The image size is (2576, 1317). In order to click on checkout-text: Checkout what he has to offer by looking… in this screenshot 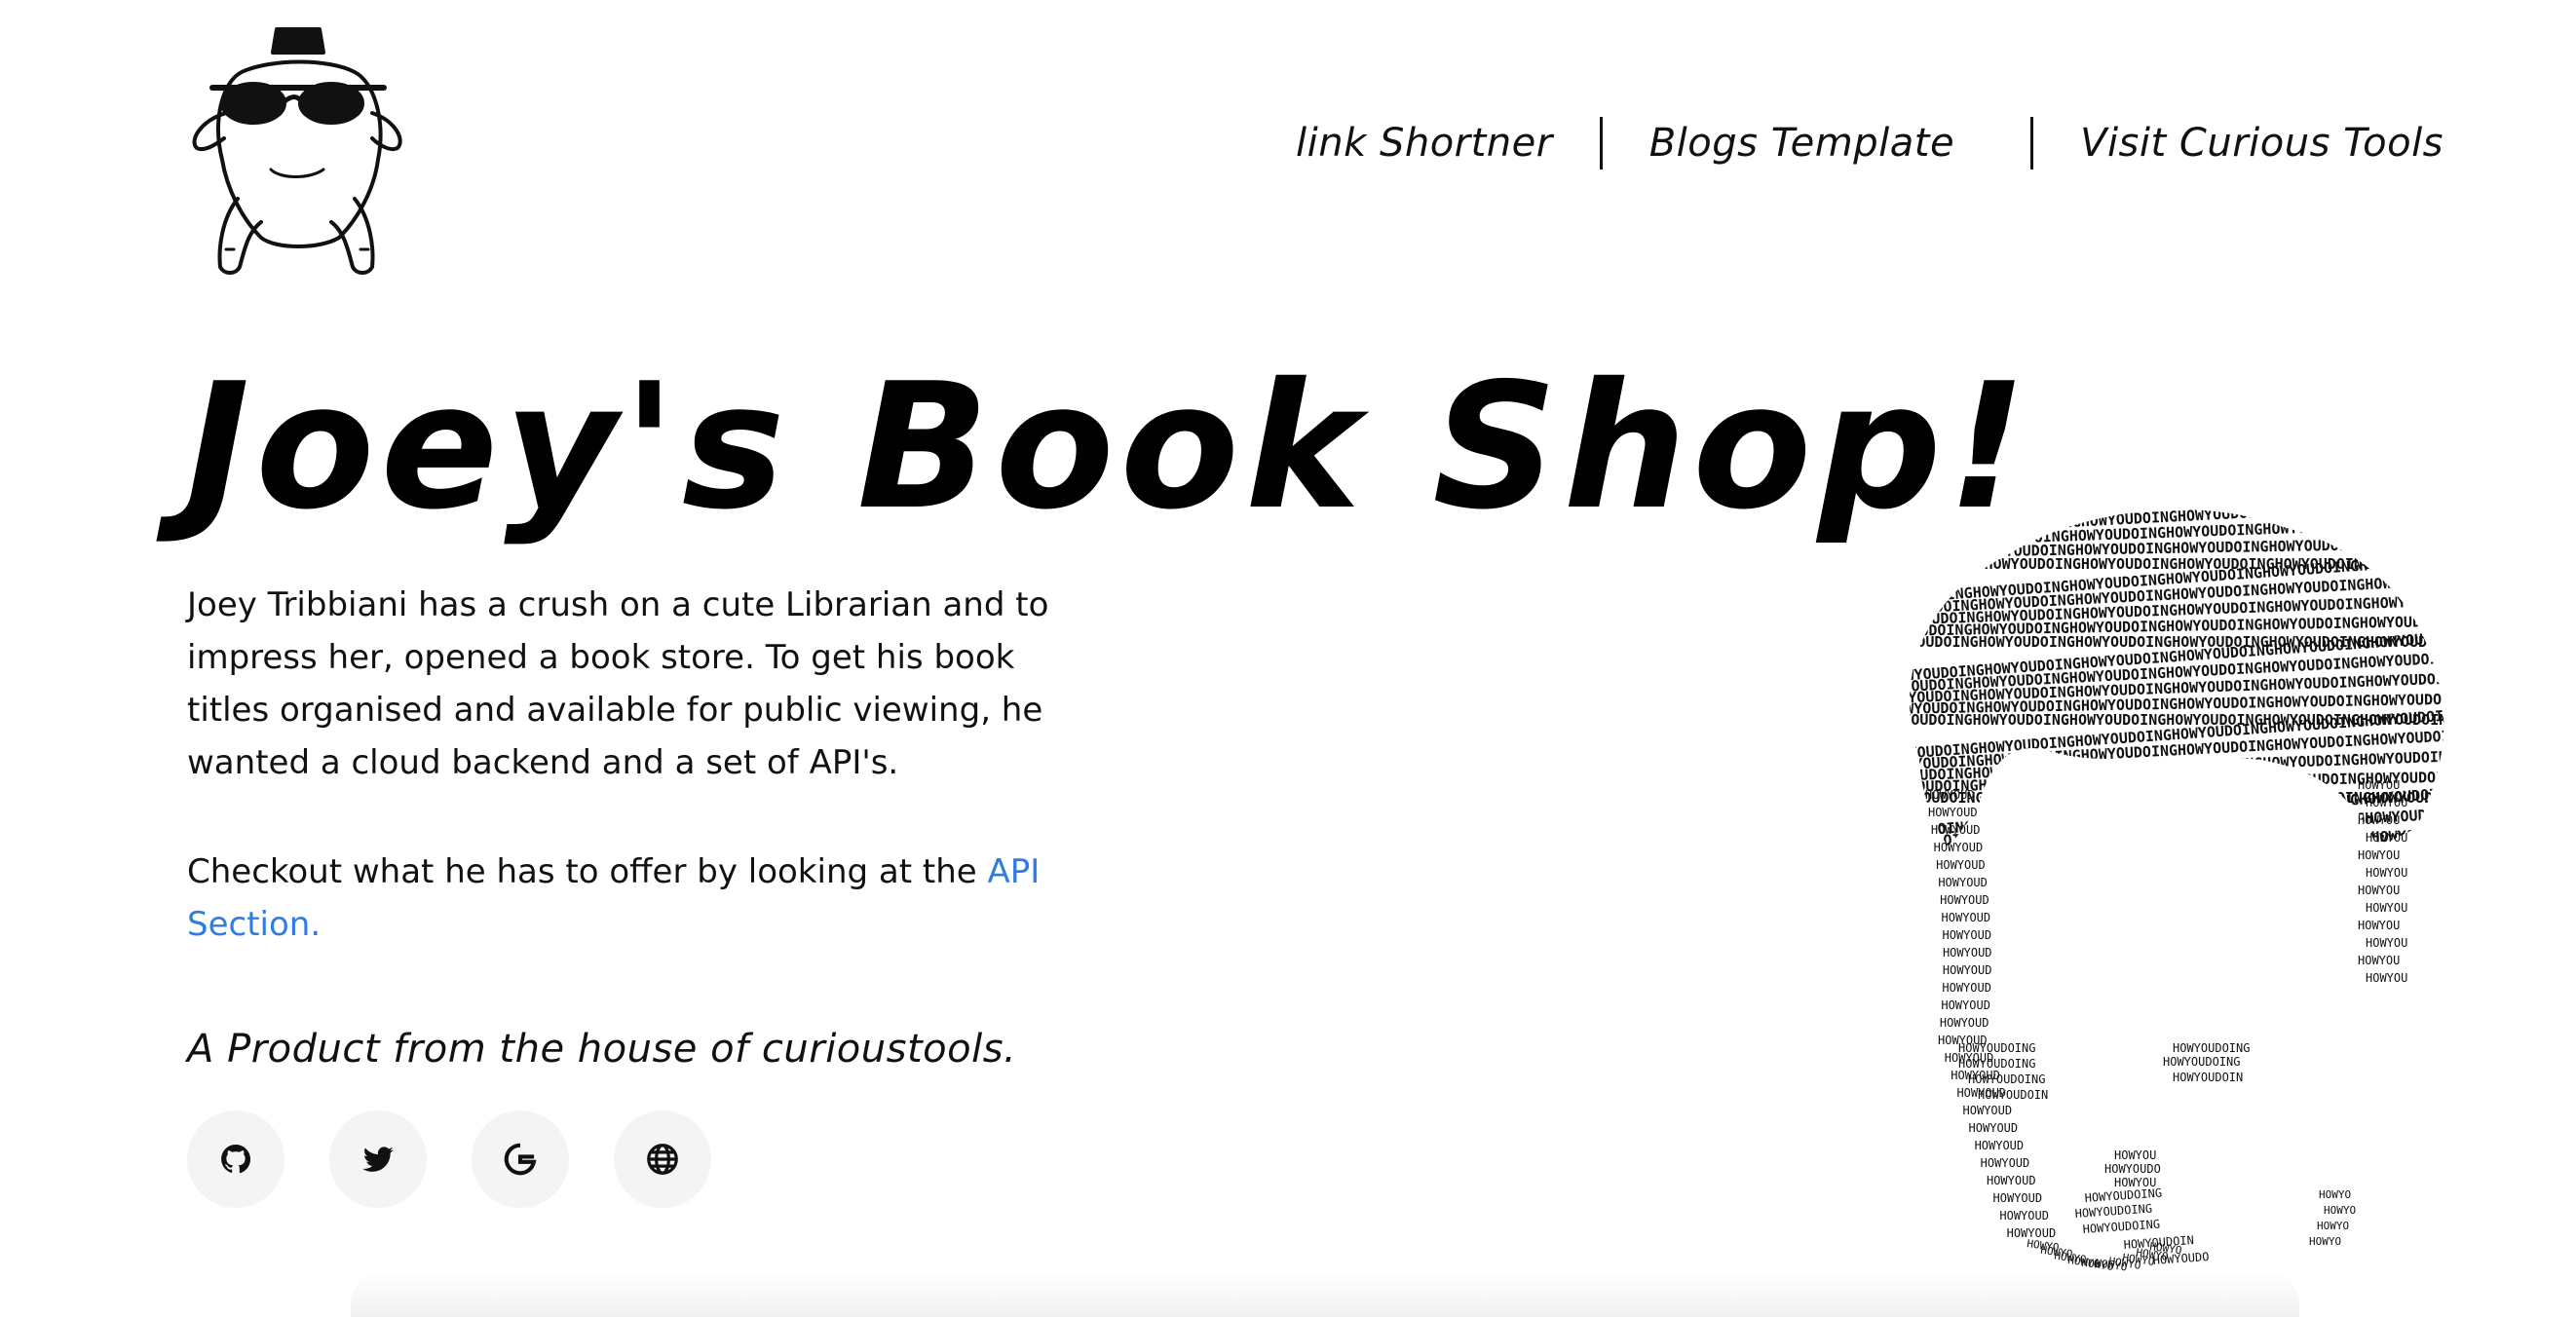, I will do `click(587, 871)`.